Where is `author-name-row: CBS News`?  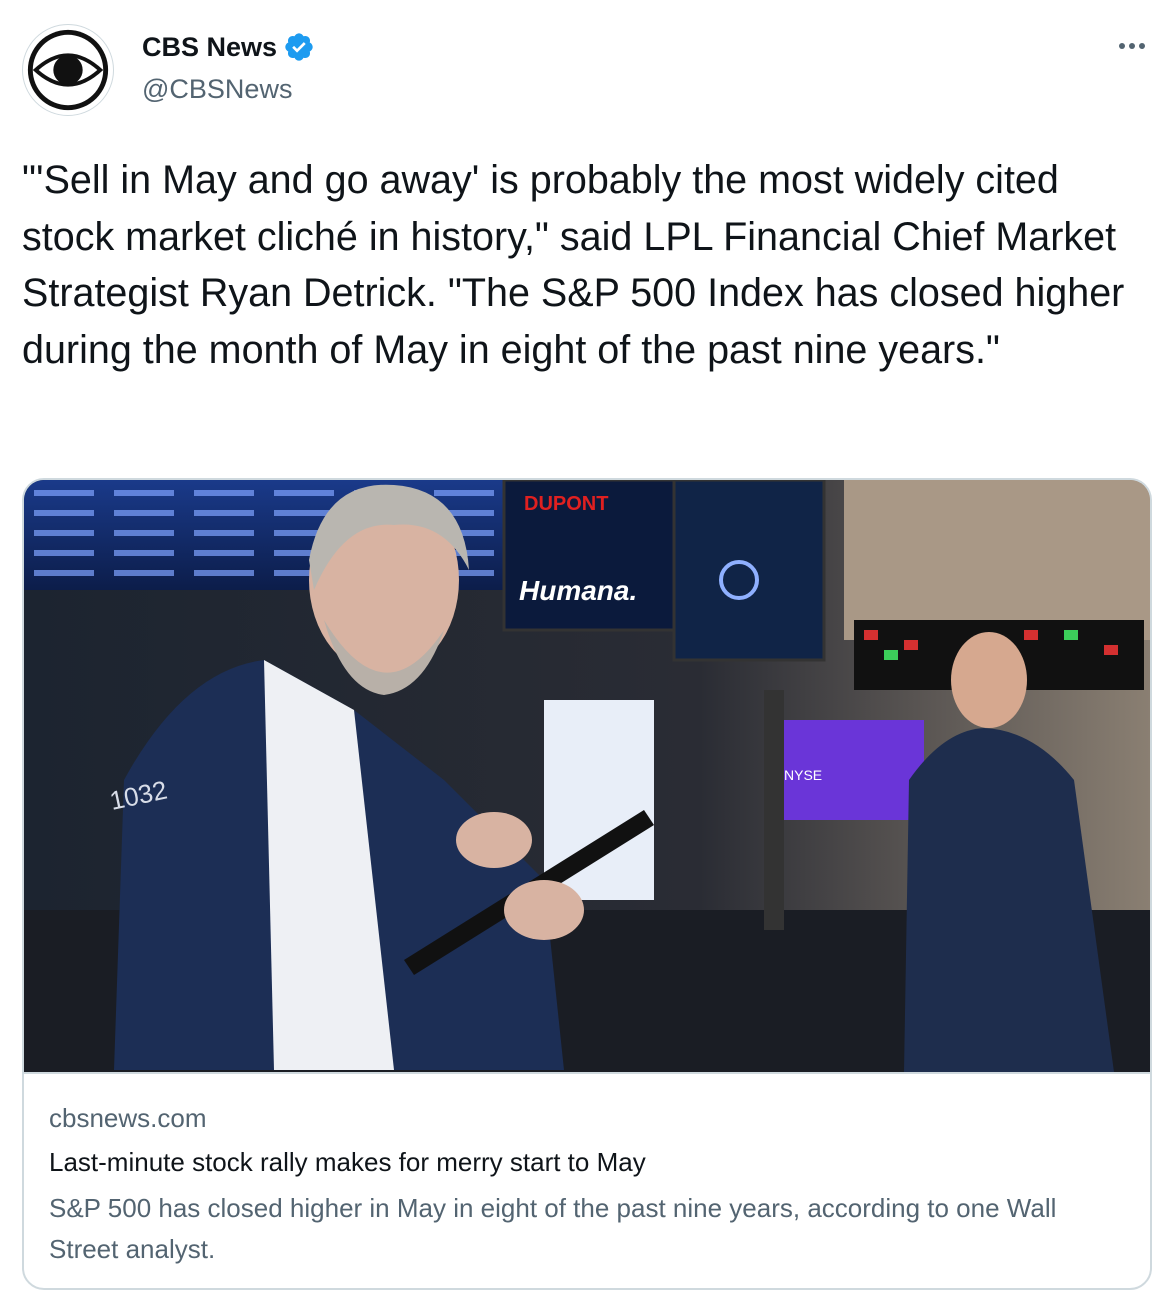 author-name-row: CBS News is located at coordinates (228, 47).